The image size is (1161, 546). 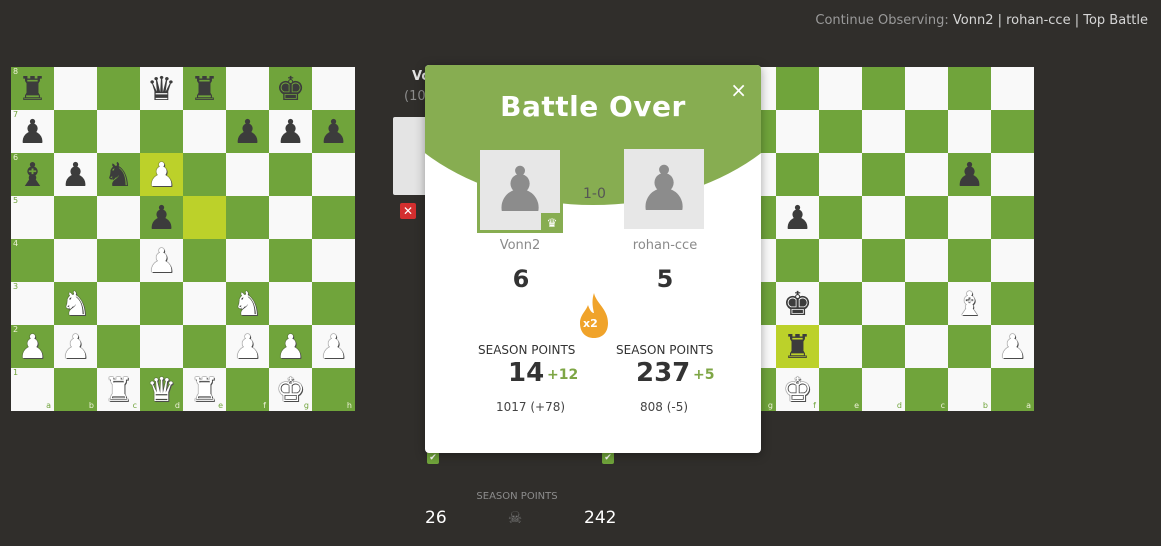 I want to click on square-f3: ♞, so click(x=247, y=303).